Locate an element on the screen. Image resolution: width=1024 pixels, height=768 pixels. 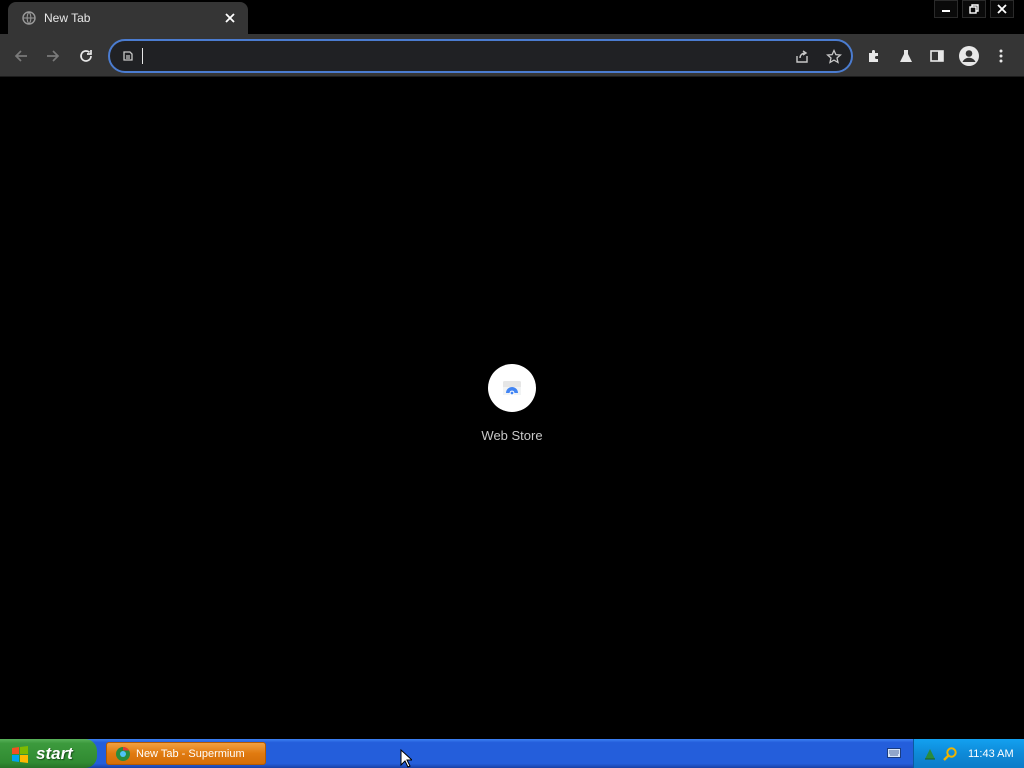
back-arrow-icon is located at coordinates (20, 56).